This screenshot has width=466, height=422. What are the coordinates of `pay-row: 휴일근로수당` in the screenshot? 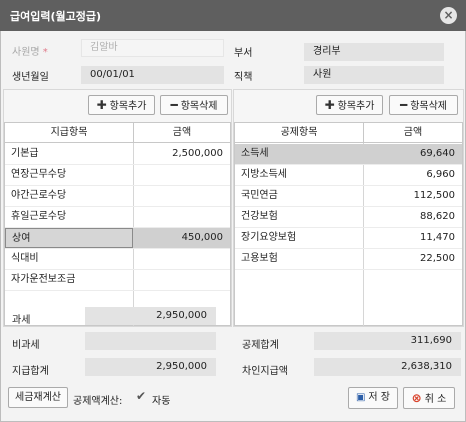 It's located at (117, 217).